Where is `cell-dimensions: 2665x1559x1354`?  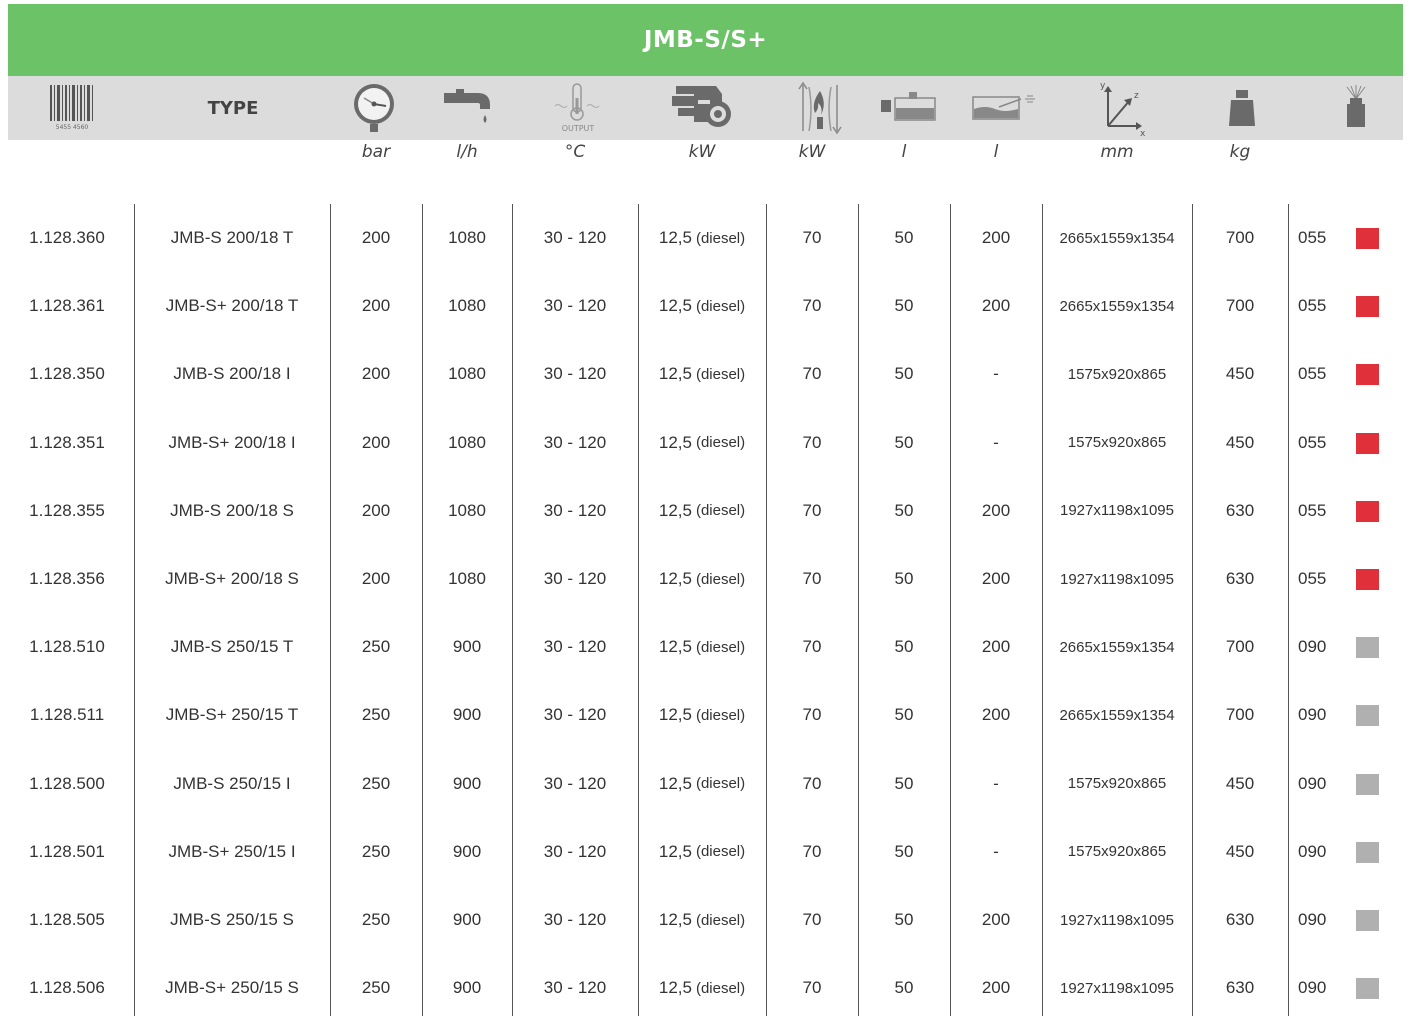
cell-dimensions: 2665x1559x1354 is located at coordinates (1117, 647).